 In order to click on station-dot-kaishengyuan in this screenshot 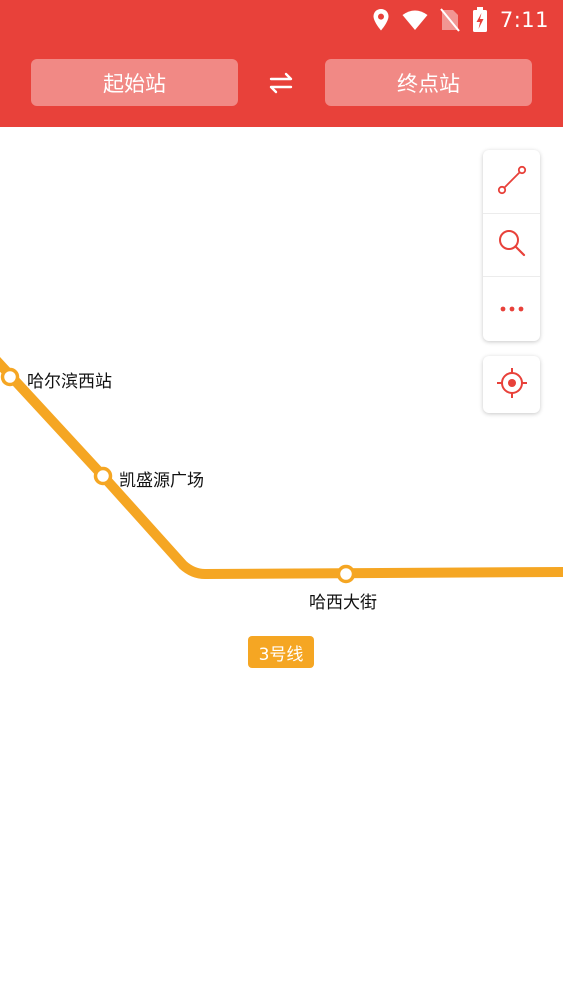, I will do `click(103, 476)`.